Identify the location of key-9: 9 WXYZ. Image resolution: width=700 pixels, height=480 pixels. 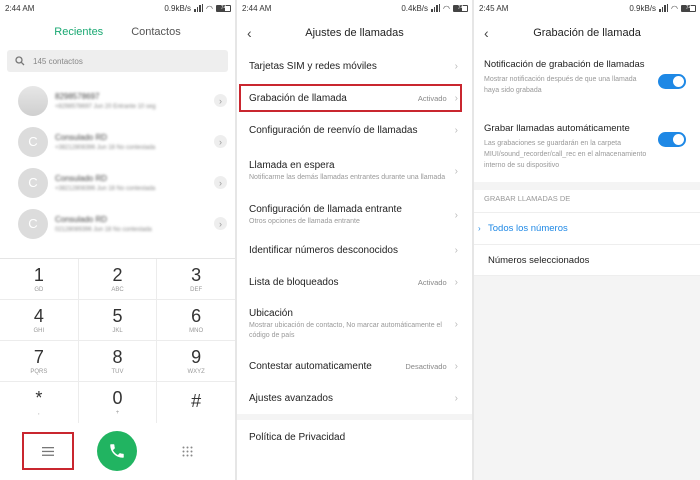
(196, 361).